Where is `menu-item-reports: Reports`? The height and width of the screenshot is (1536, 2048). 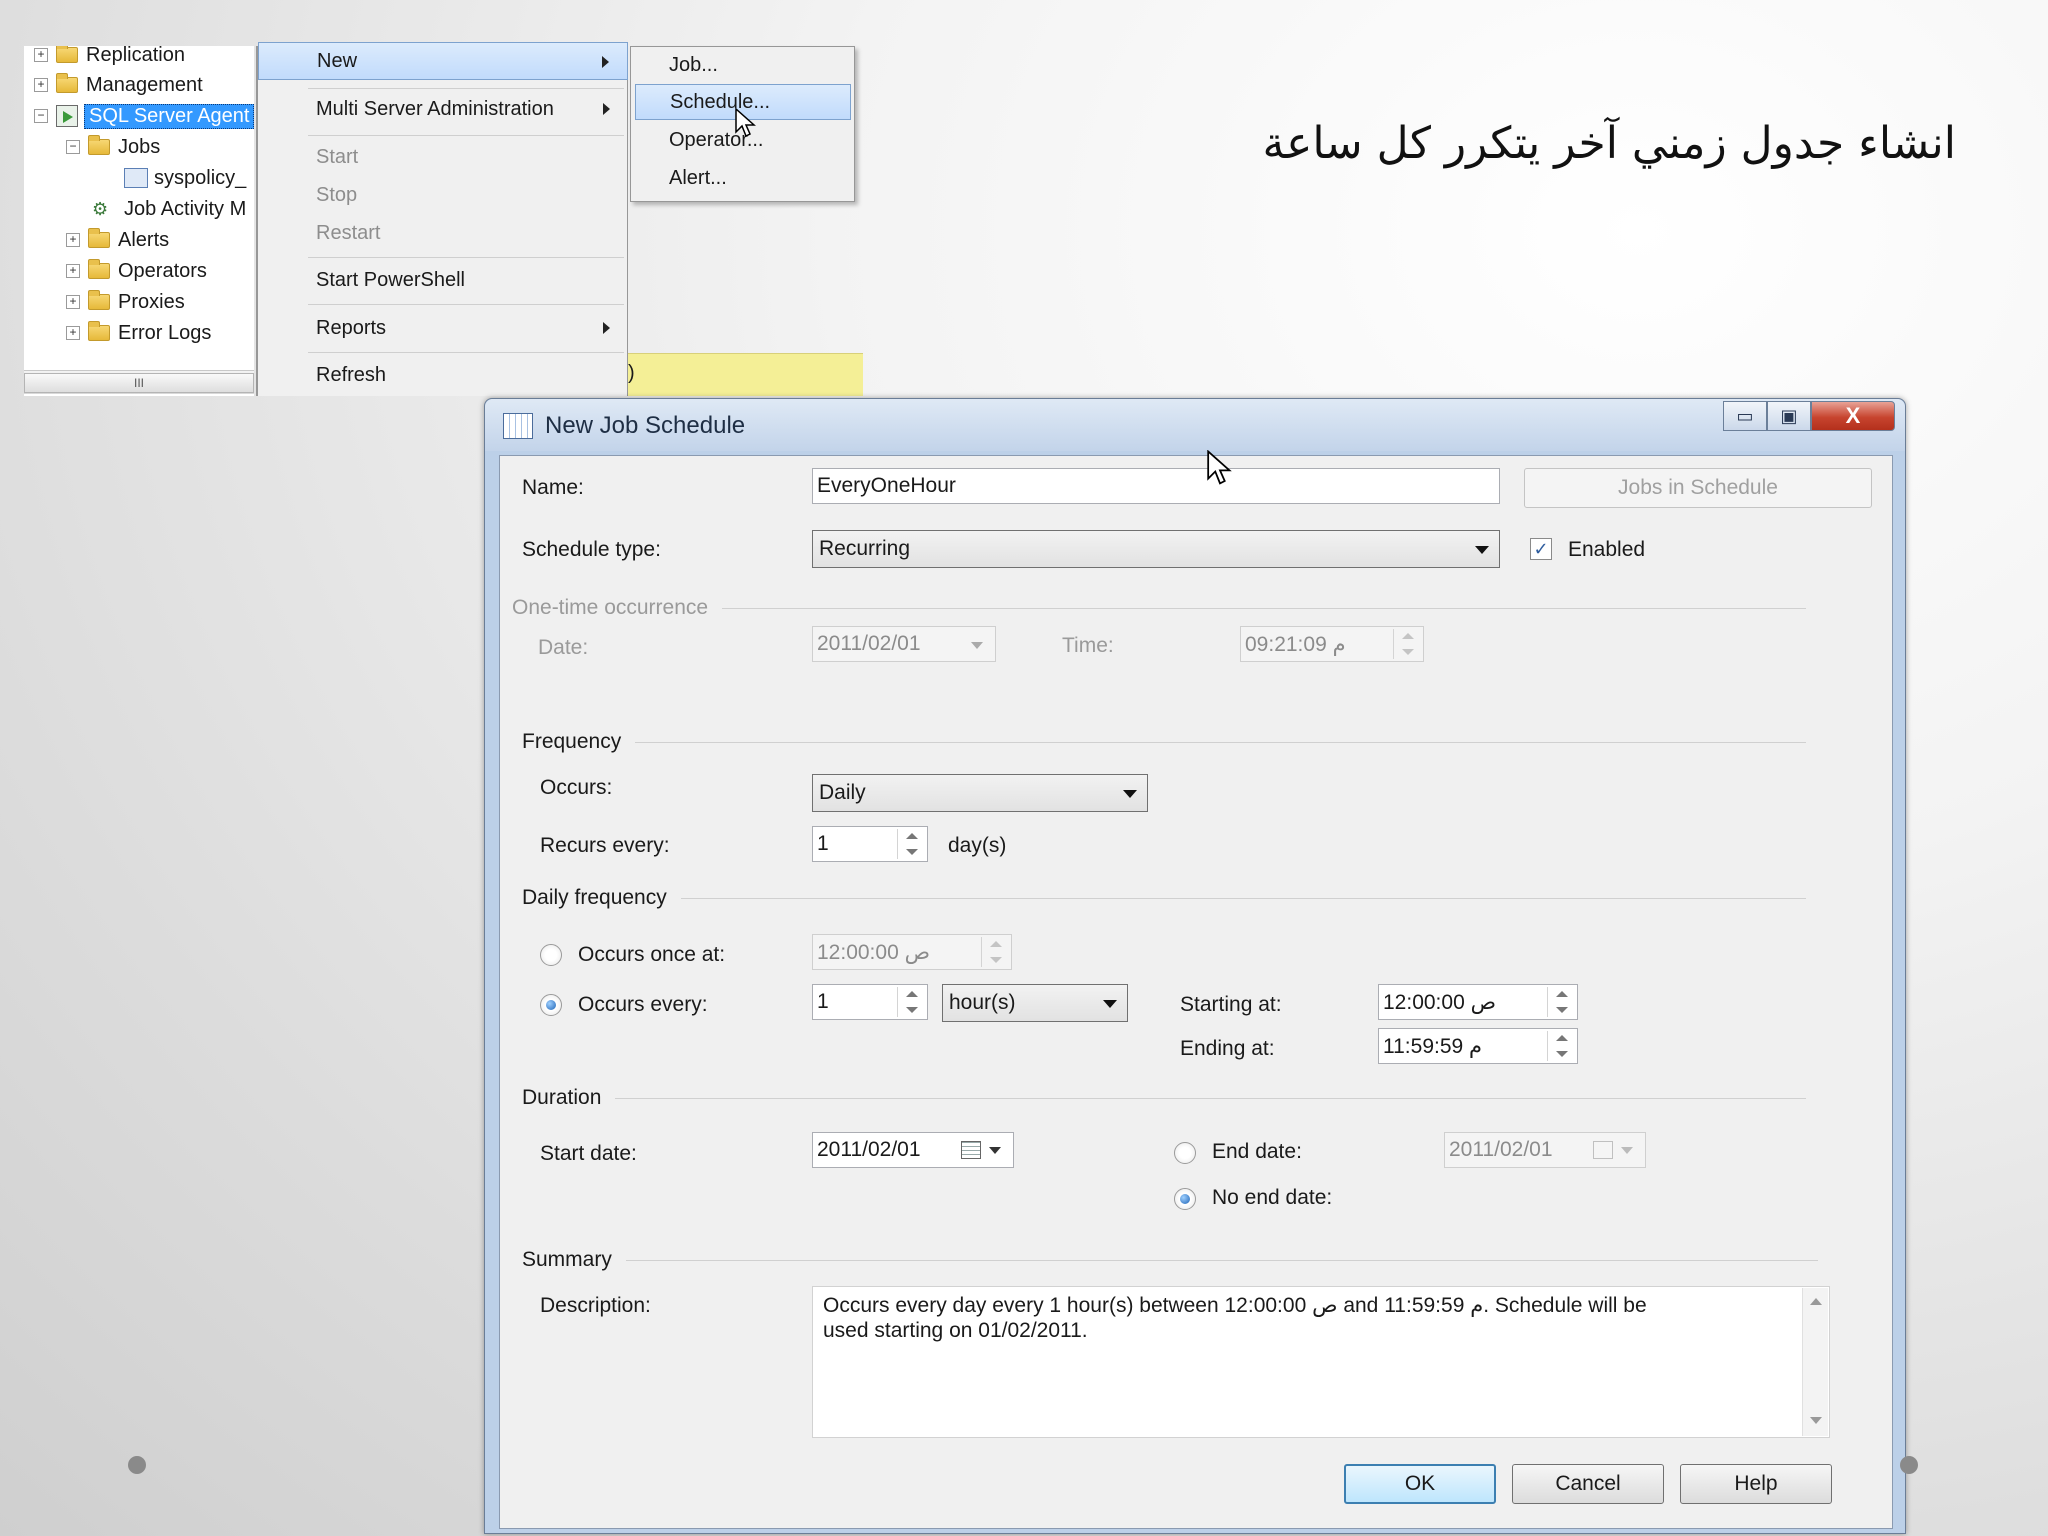
menu-item-reports: Reports is located at coordinates (443, 328).